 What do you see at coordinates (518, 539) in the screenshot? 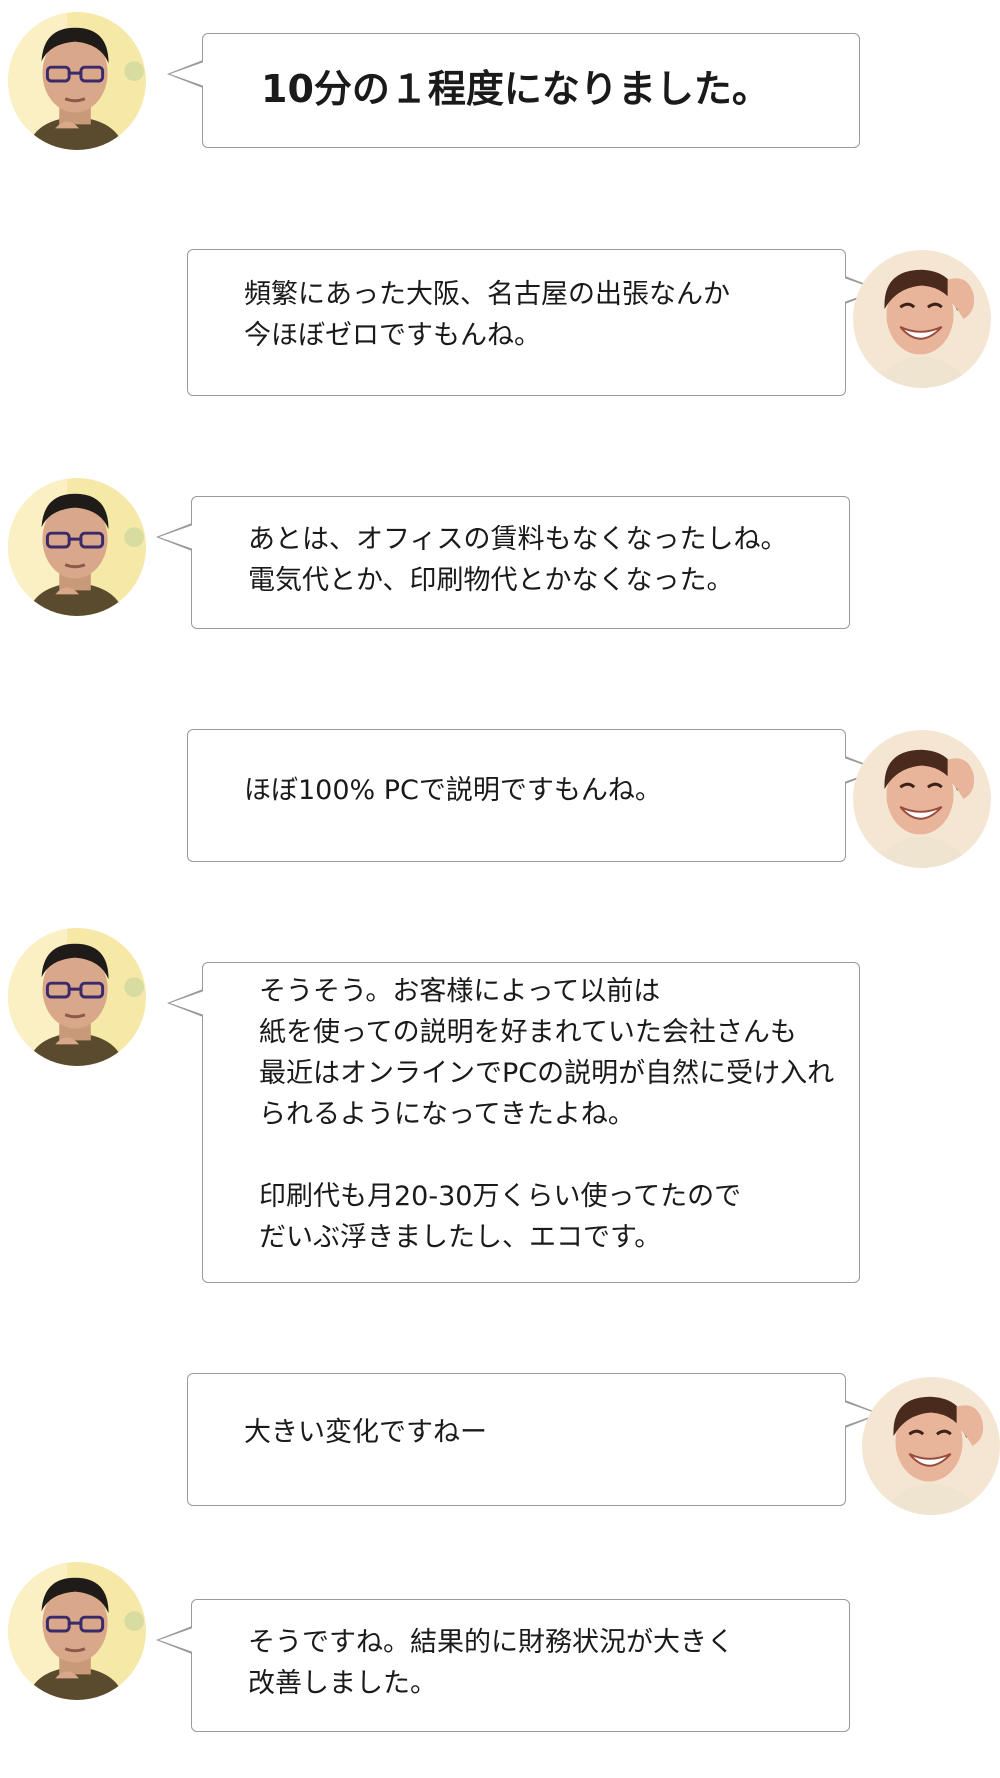
I see `message-text-line: あとは、オフィスの賃料もなくなったしね。` at bounding box center [518, 539].